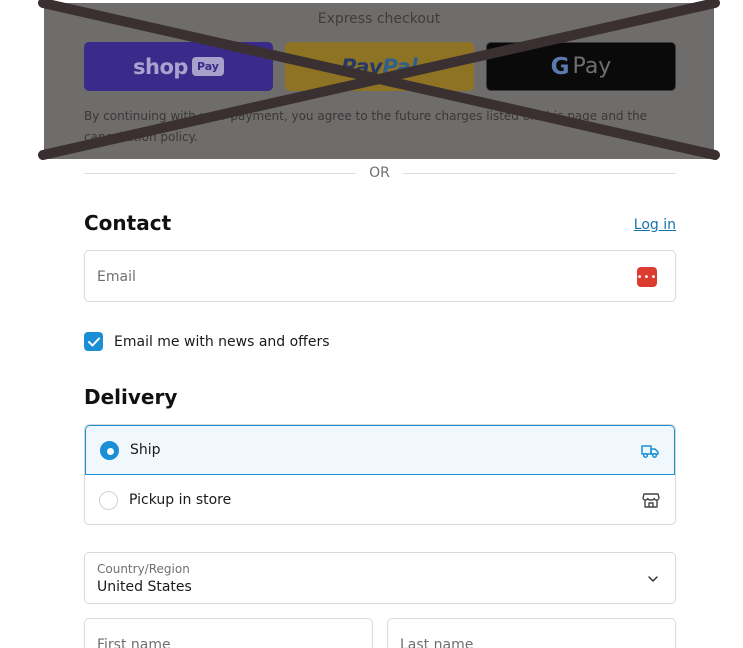  Describe the element at coordinates (380, 578) in the screenshot. I see `country-region-select: Country/Region United States` at that location.